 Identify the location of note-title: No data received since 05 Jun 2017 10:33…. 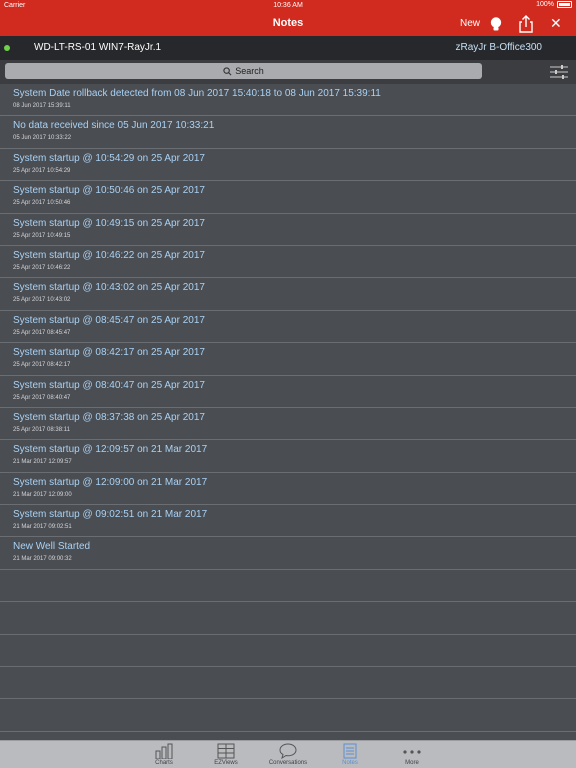
(114, 126).